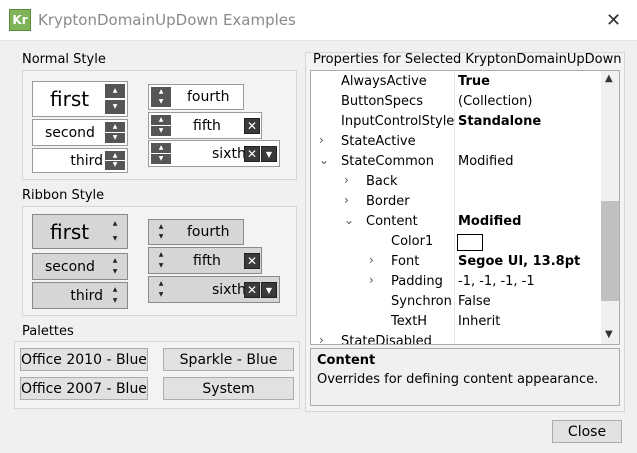 The width and height of the screenshot is (637, 453). Describe the element at coordinates (457, 162) in the screenshot. I see `property-row: ⌄ StateCommon Modified` at that location.